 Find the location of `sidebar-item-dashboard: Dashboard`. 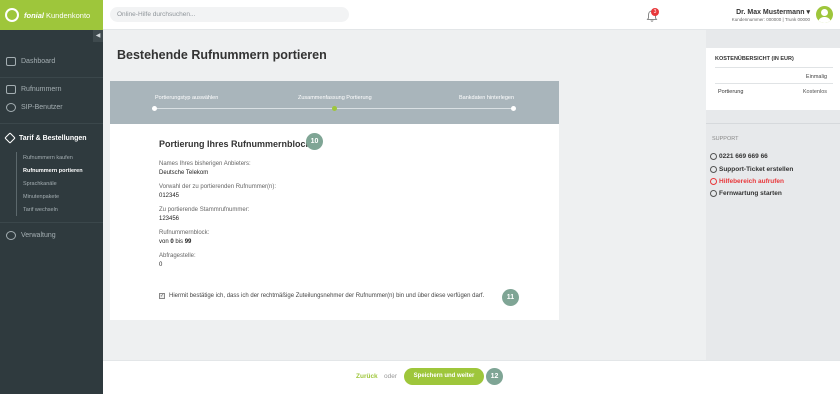

sidebar-item-dashboard: Dashboard is located at coordinates (30, 61).